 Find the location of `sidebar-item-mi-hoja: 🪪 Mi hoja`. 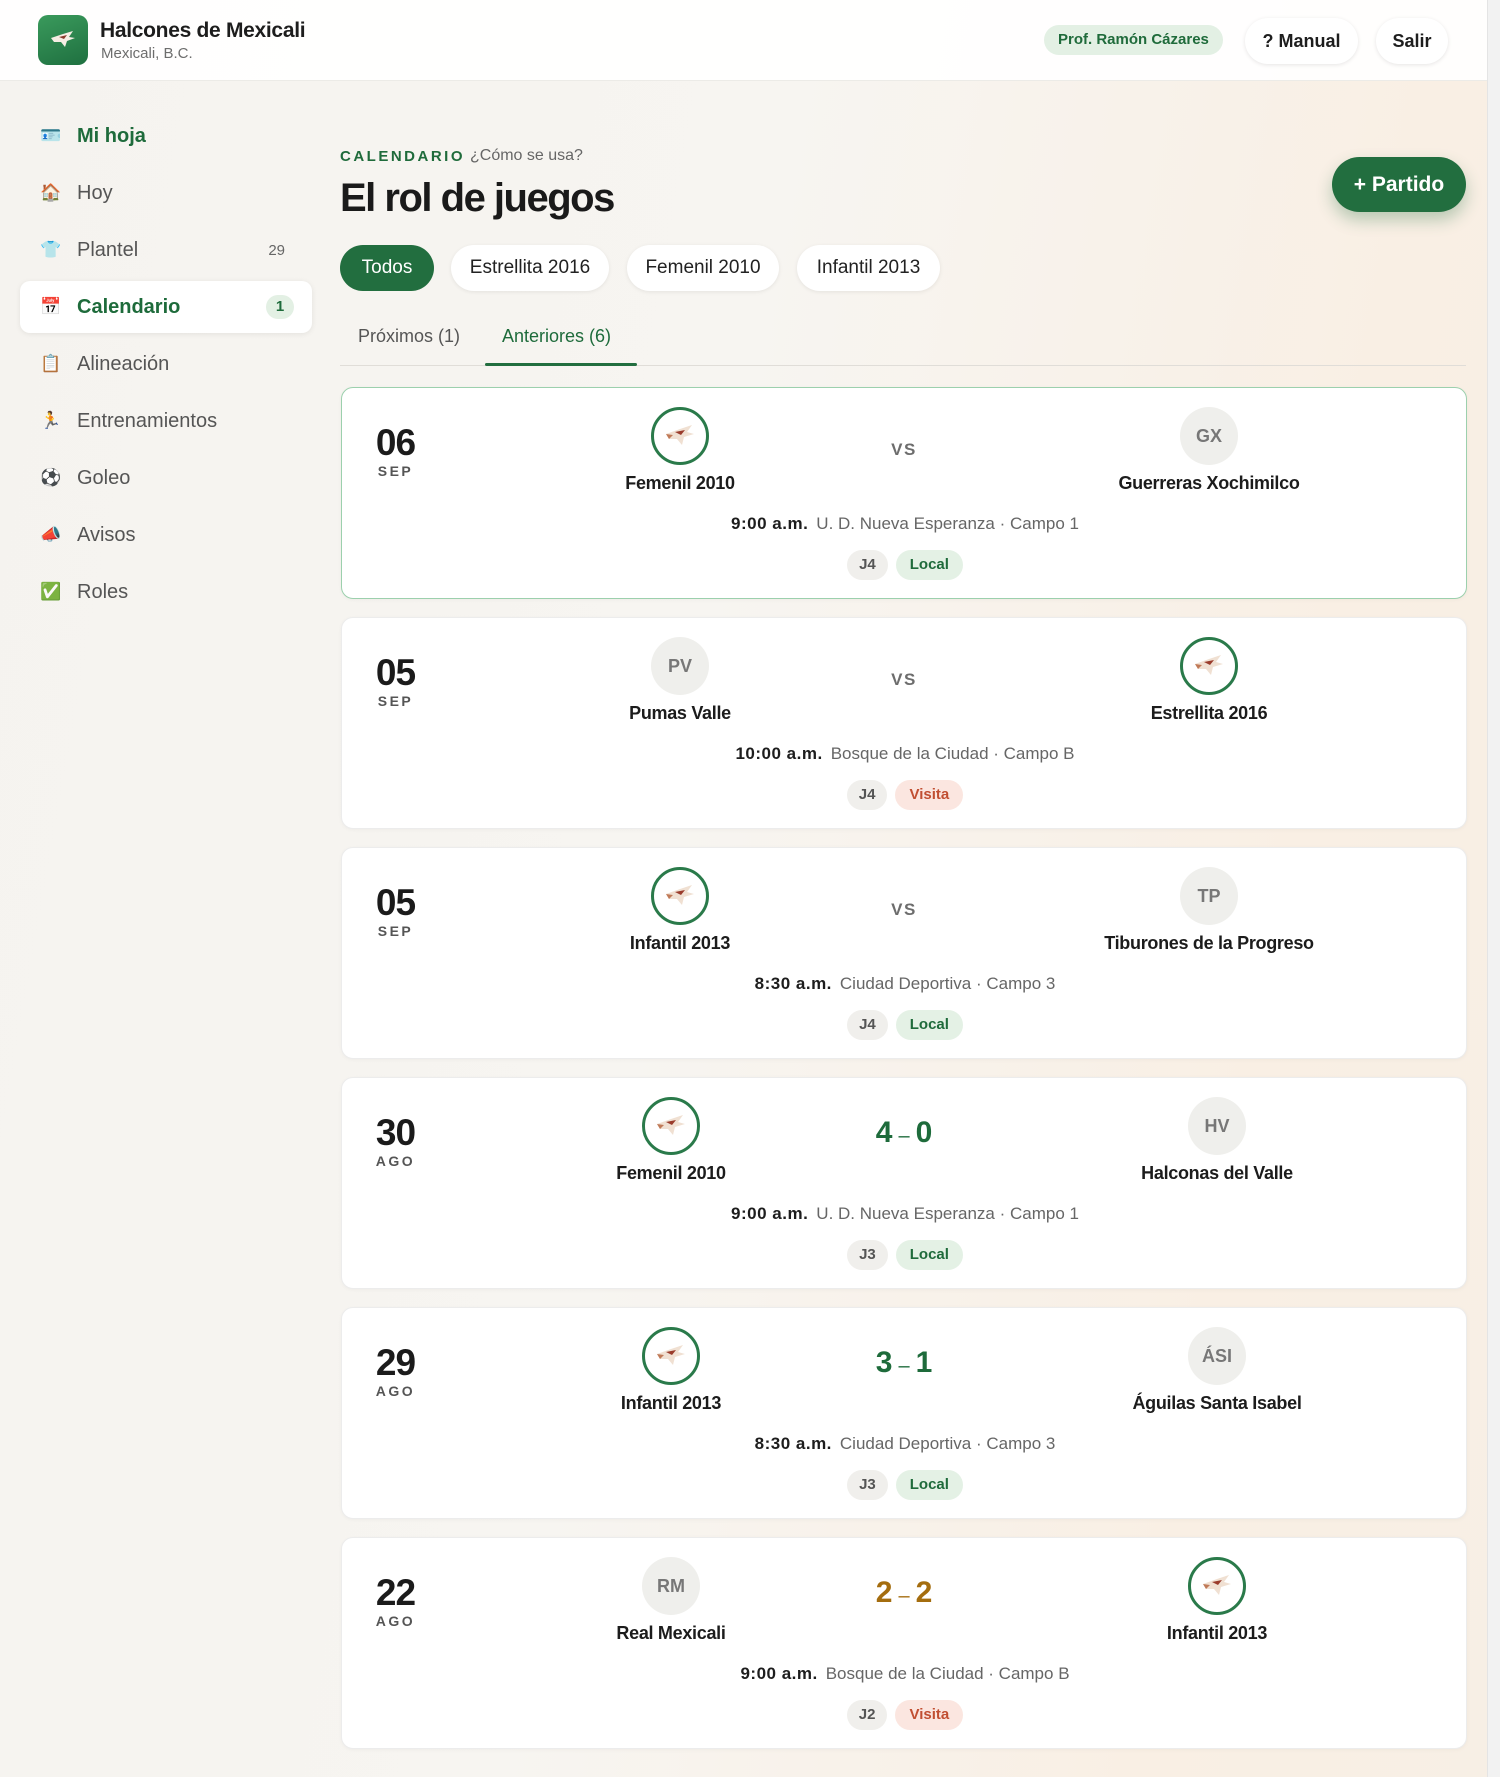

sidebar-item-mi-hoja: 🪪 Mi hoja is located at coordinates (166, 136).